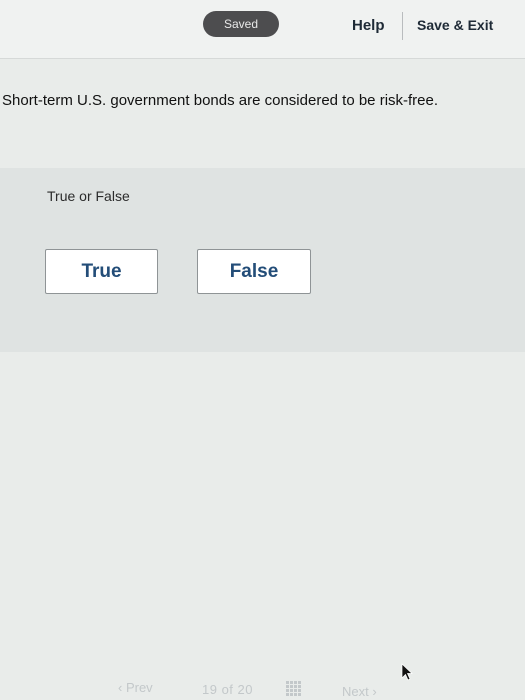  I want to click on top-bar: Saved Help Save & Exit, so click(262, 29).